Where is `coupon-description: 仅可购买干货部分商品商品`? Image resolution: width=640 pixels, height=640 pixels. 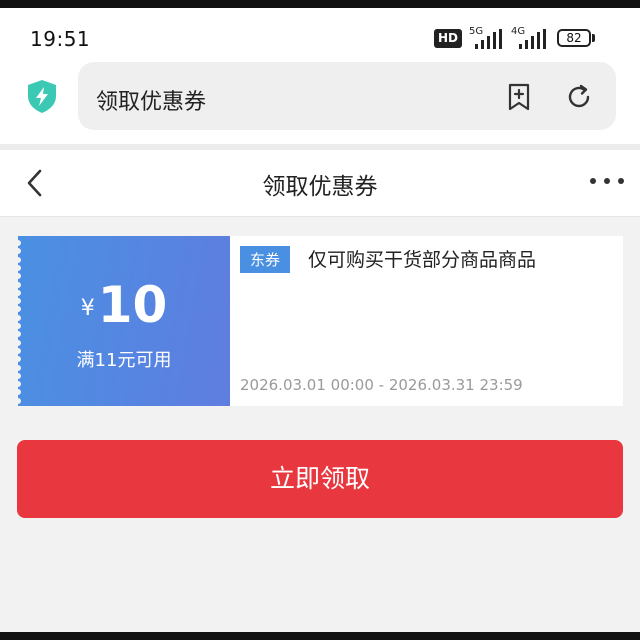 coupon-description: 仅可购买干货部分商品商品 is located at coordinates (422, 260).